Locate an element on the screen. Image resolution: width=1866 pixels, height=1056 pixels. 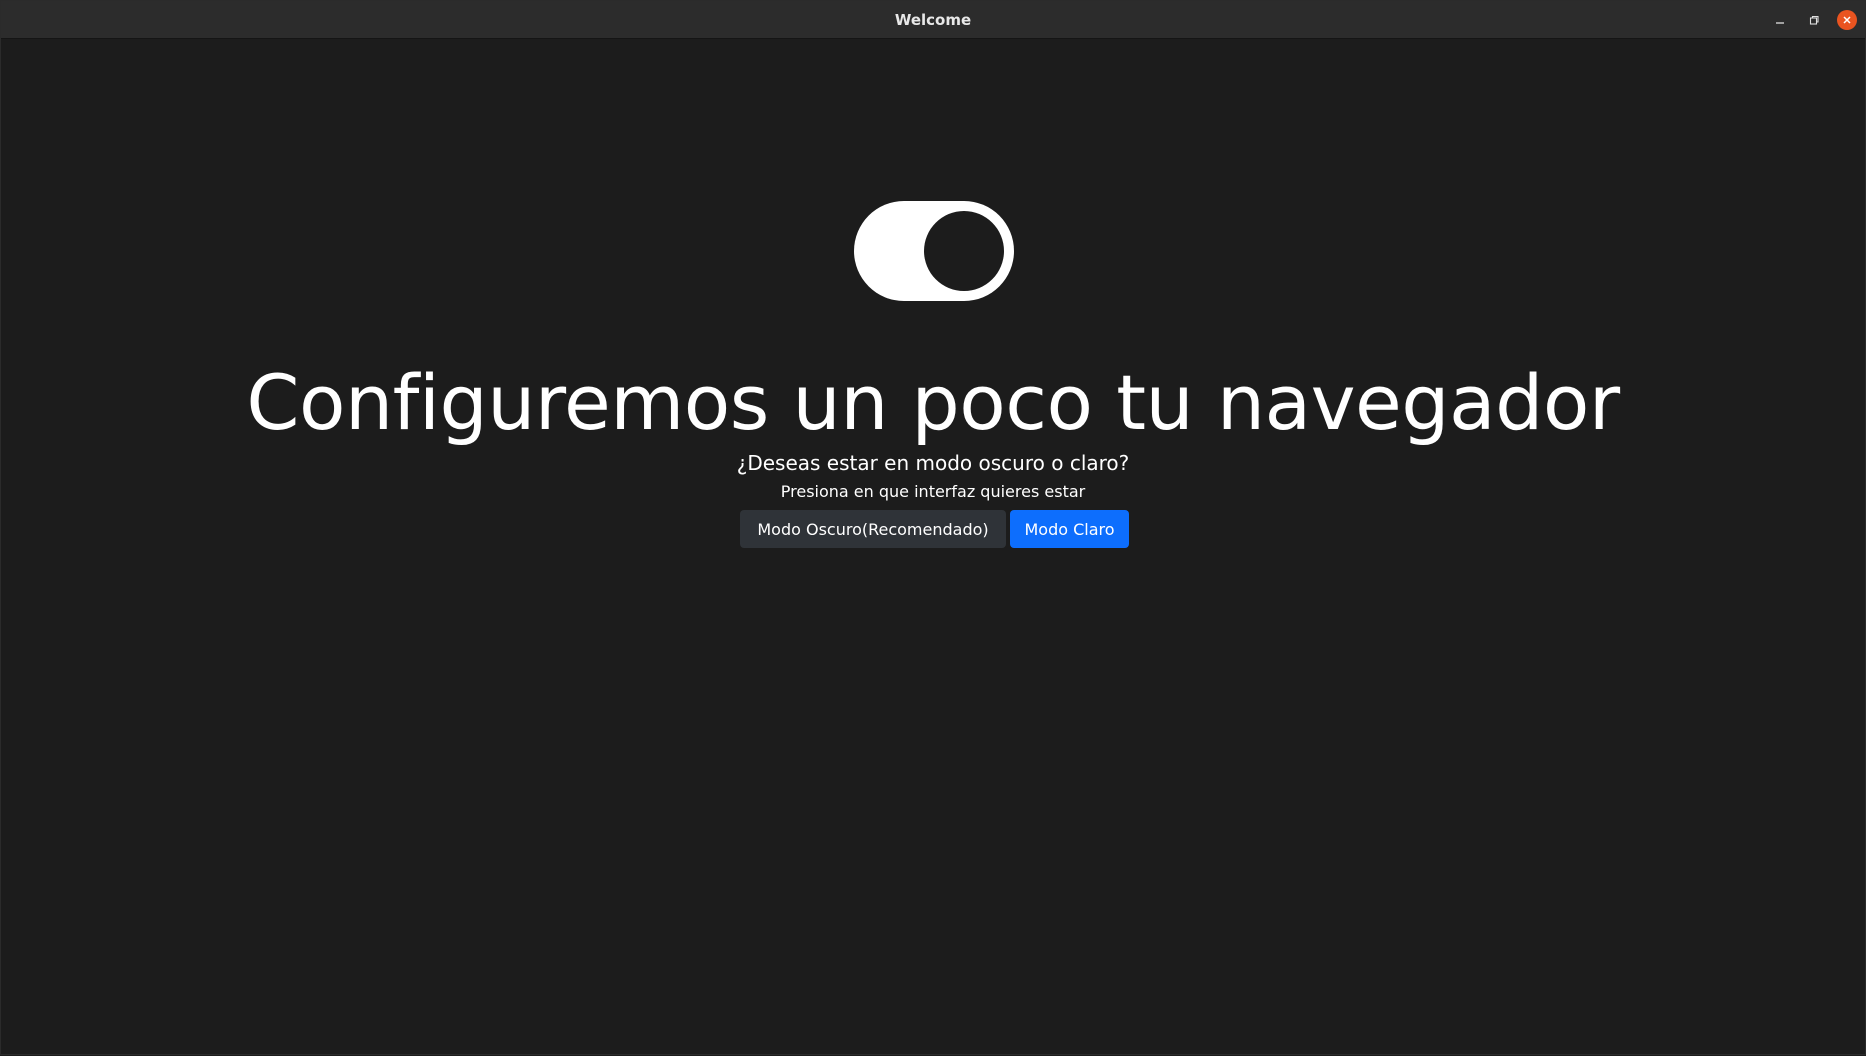
theme-question: ¿Deseas estar en modo oscuro o claro? is located at coordinates (933, 463).